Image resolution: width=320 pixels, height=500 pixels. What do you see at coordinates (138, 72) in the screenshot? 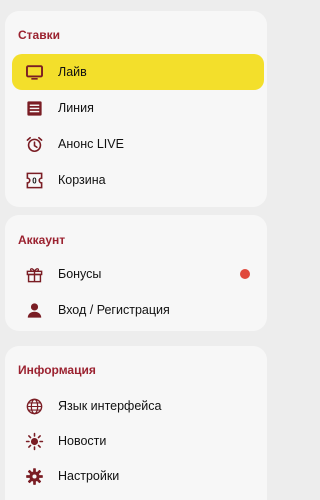
I see `menu-item-live: Лайв` at bounding box center [138, 72].